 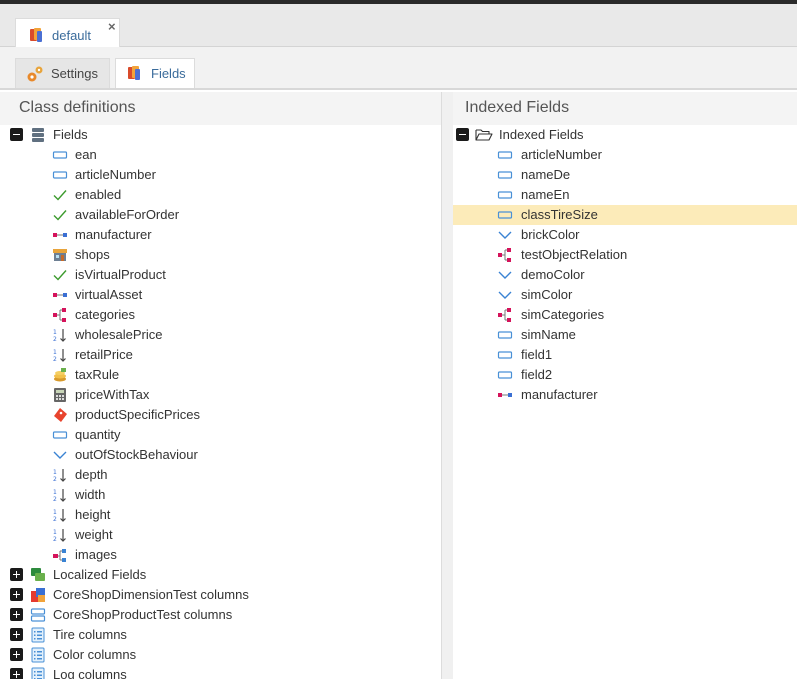 What do you see at coordinates (168, 73) in the screenshot?
I see `tab-fields-label: Fields` at bounding box center [168, 73].